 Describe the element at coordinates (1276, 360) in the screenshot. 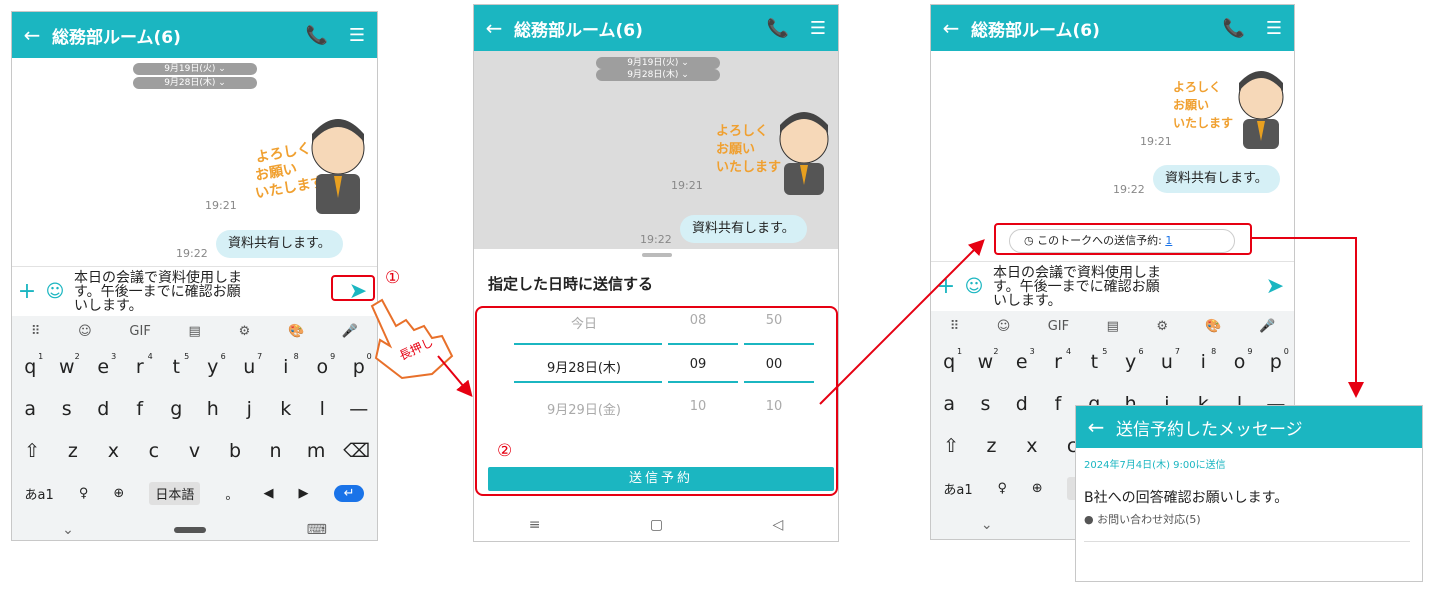

I see `key: p0` at that location.